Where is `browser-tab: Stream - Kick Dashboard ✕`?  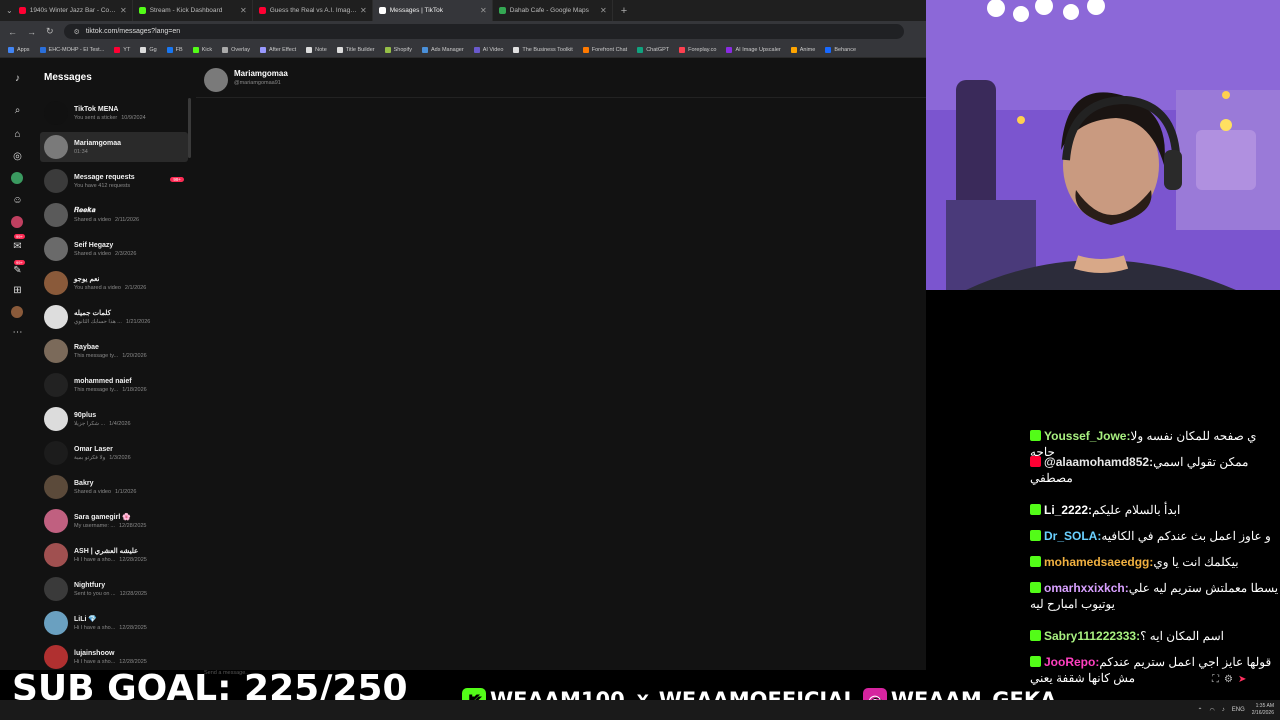
browser-tab: Stream - Kick Dashboard ✕ is located at coordinates (193, 10).